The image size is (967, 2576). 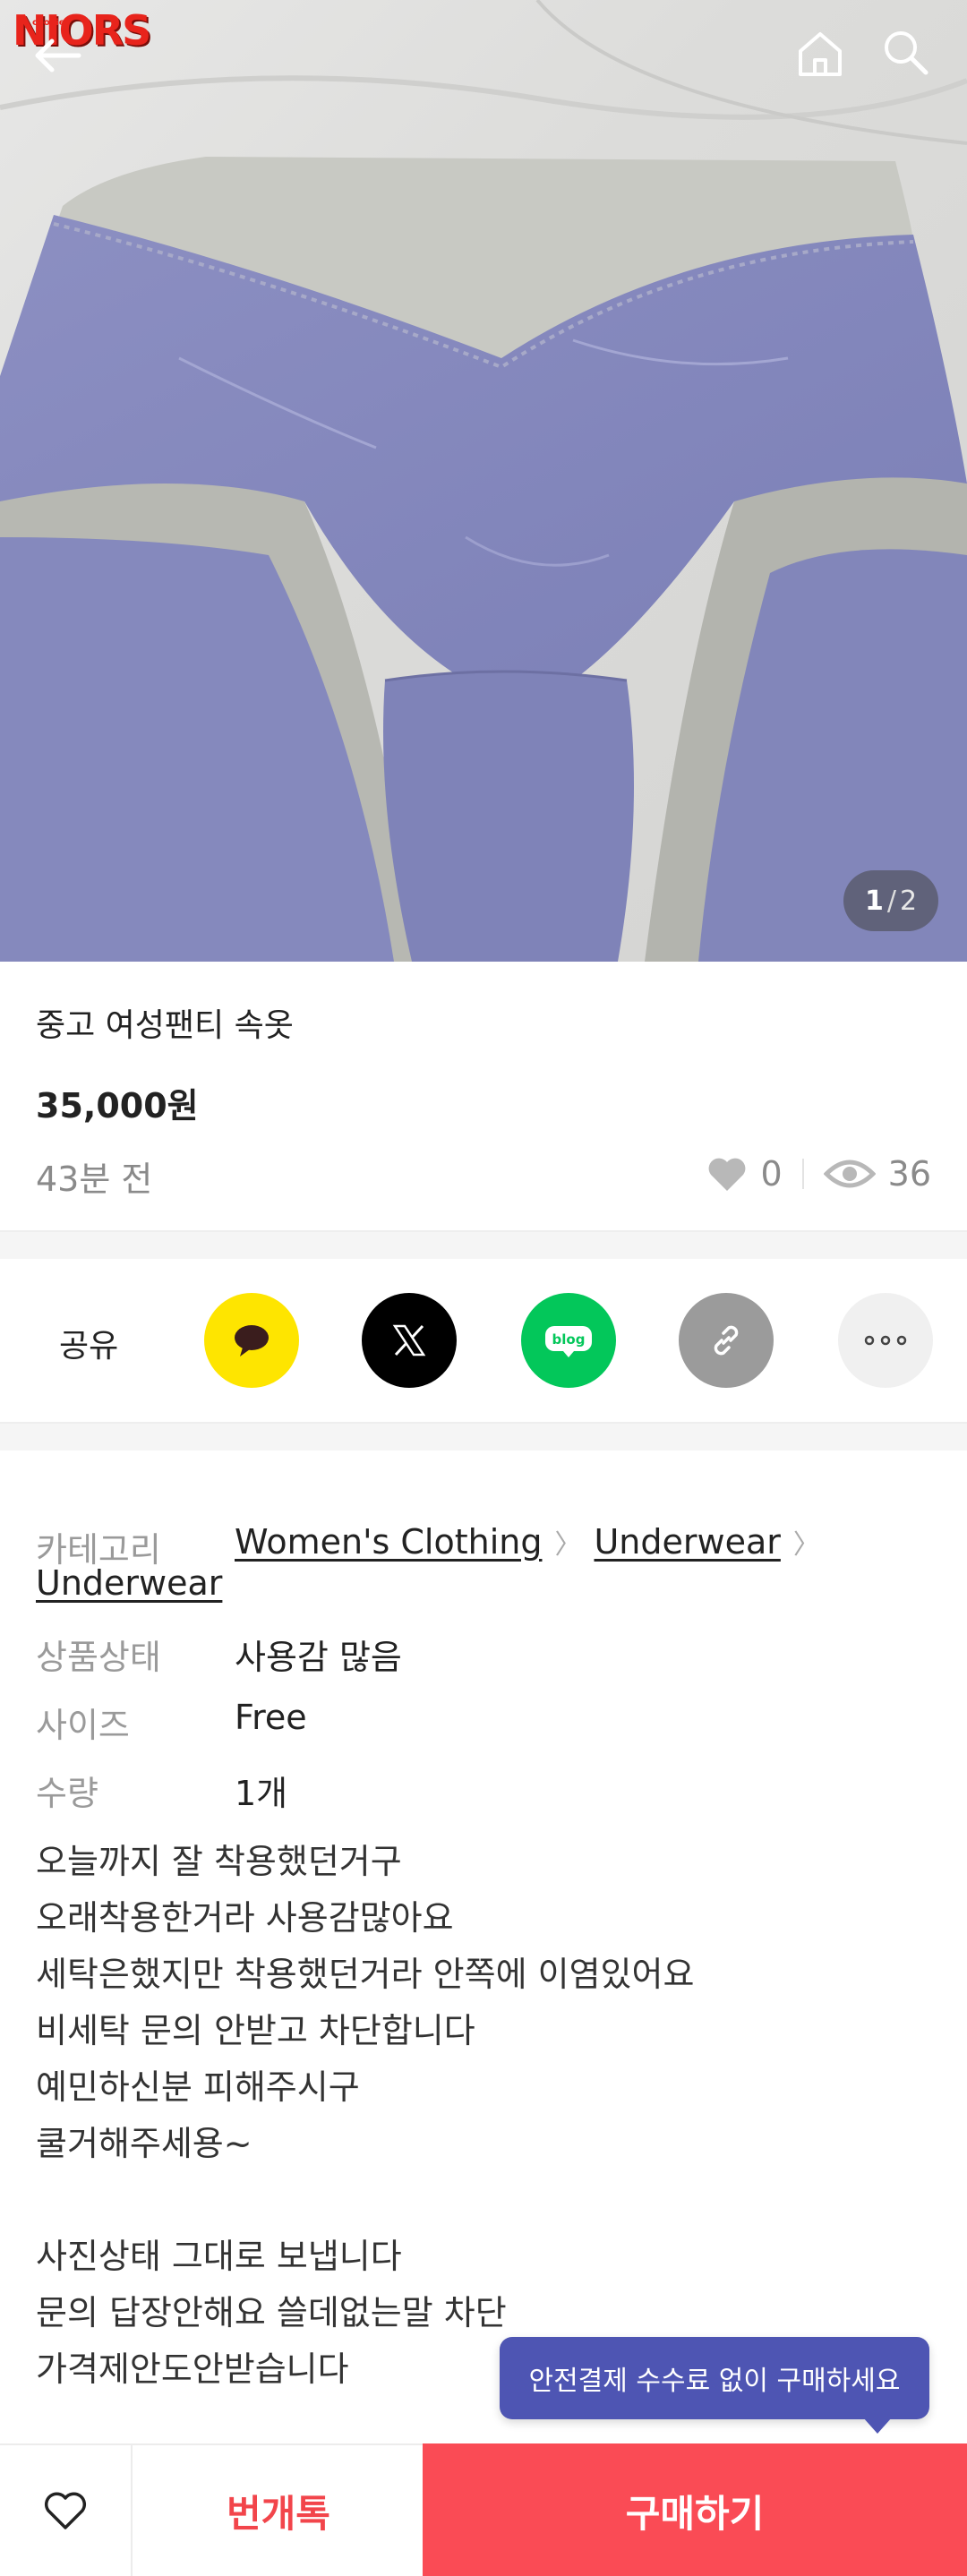 I want to click on tooltip-text: 안전결제 수수료 없이 구매하세요, so click(x=714, y=2381).